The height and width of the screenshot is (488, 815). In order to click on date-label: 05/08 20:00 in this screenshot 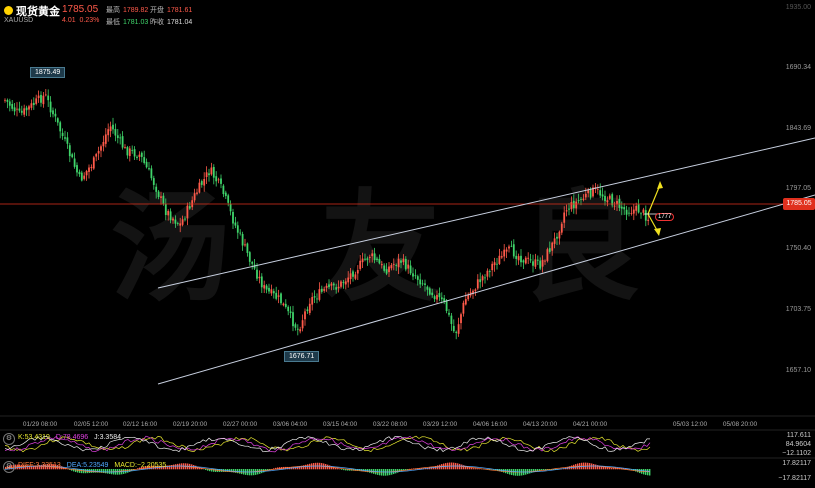, I will do `click(740, 424)`.